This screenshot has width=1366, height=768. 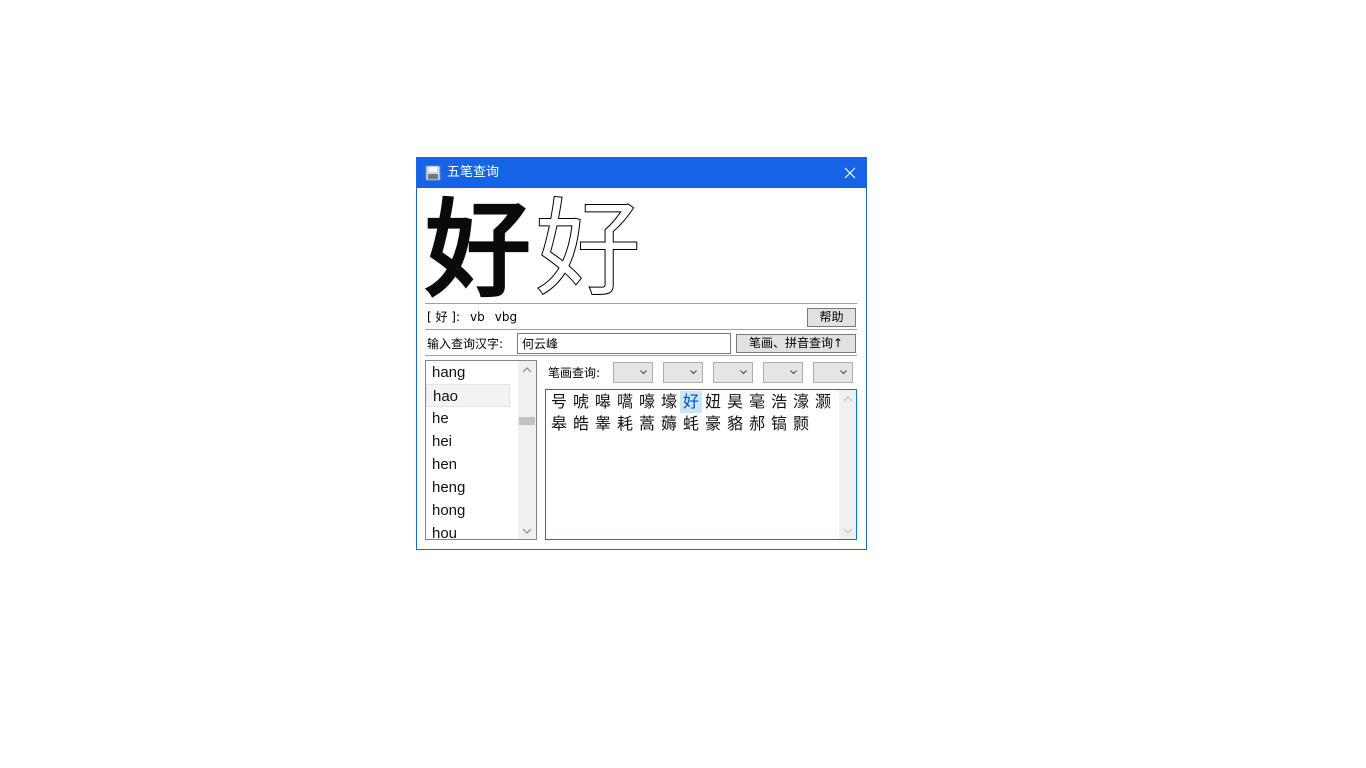 I want to click on char-cell: 号, so click(x=559, y=402).